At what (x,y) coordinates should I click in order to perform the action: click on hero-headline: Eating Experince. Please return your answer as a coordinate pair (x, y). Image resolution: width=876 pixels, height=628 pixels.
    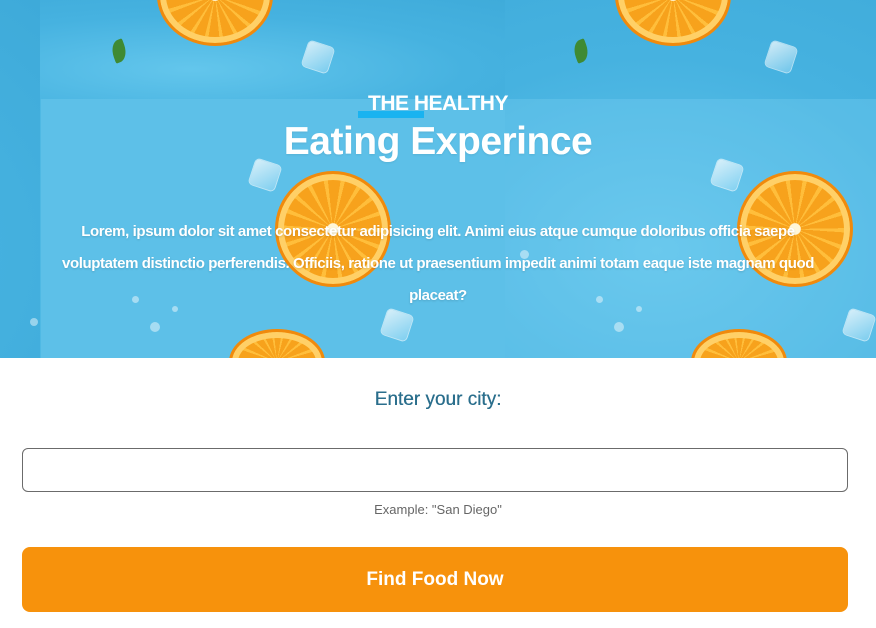
    Looking at the image, I should click on (438, 141).